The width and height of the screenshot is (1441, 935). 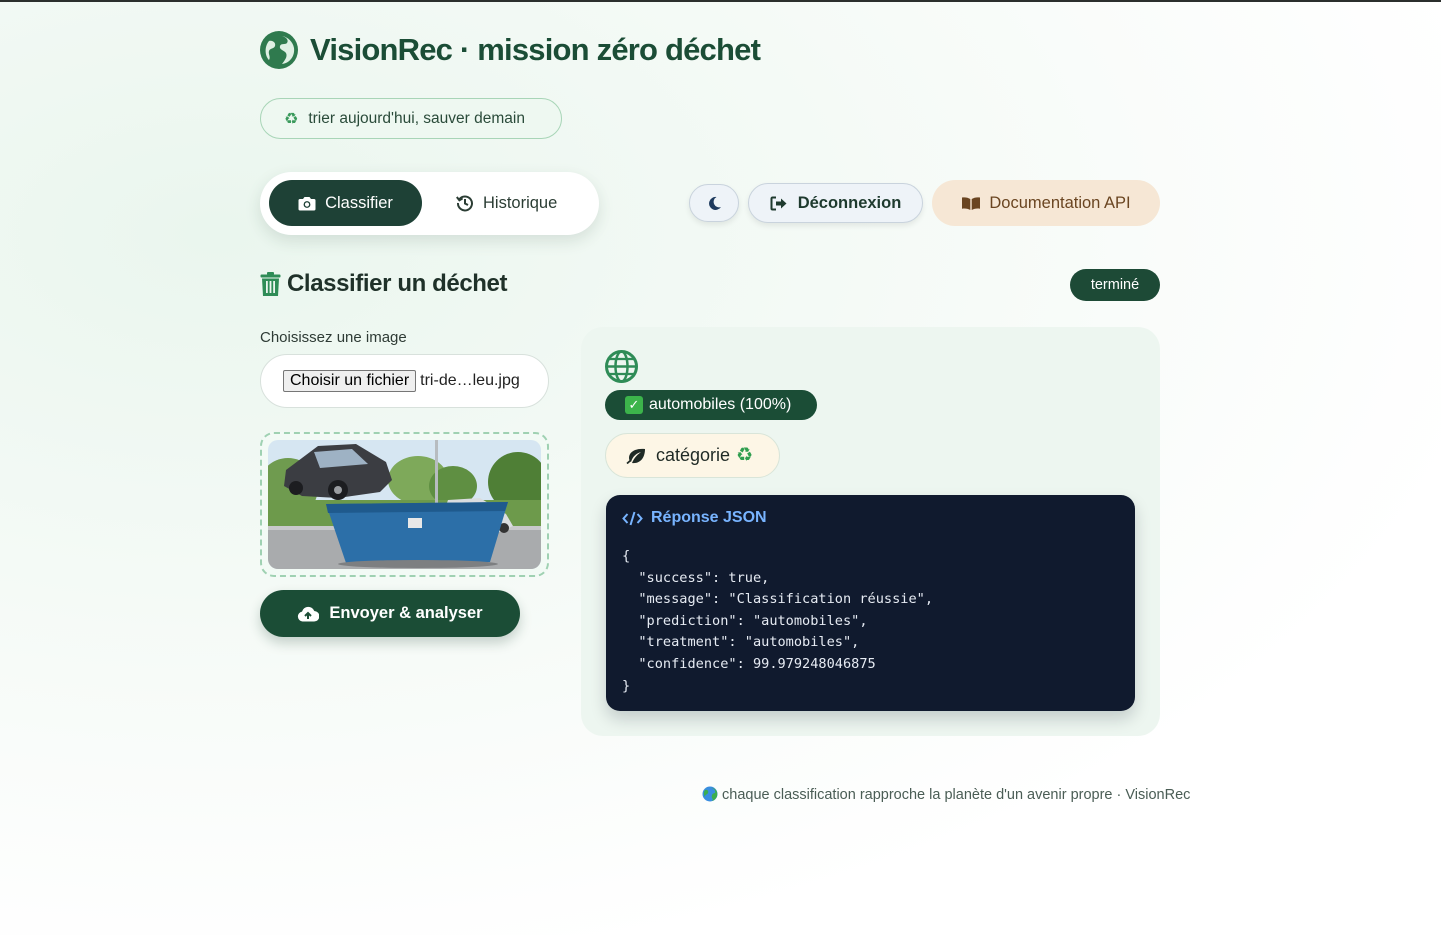 I want to click on preview-image, so click(x=404, y=504).